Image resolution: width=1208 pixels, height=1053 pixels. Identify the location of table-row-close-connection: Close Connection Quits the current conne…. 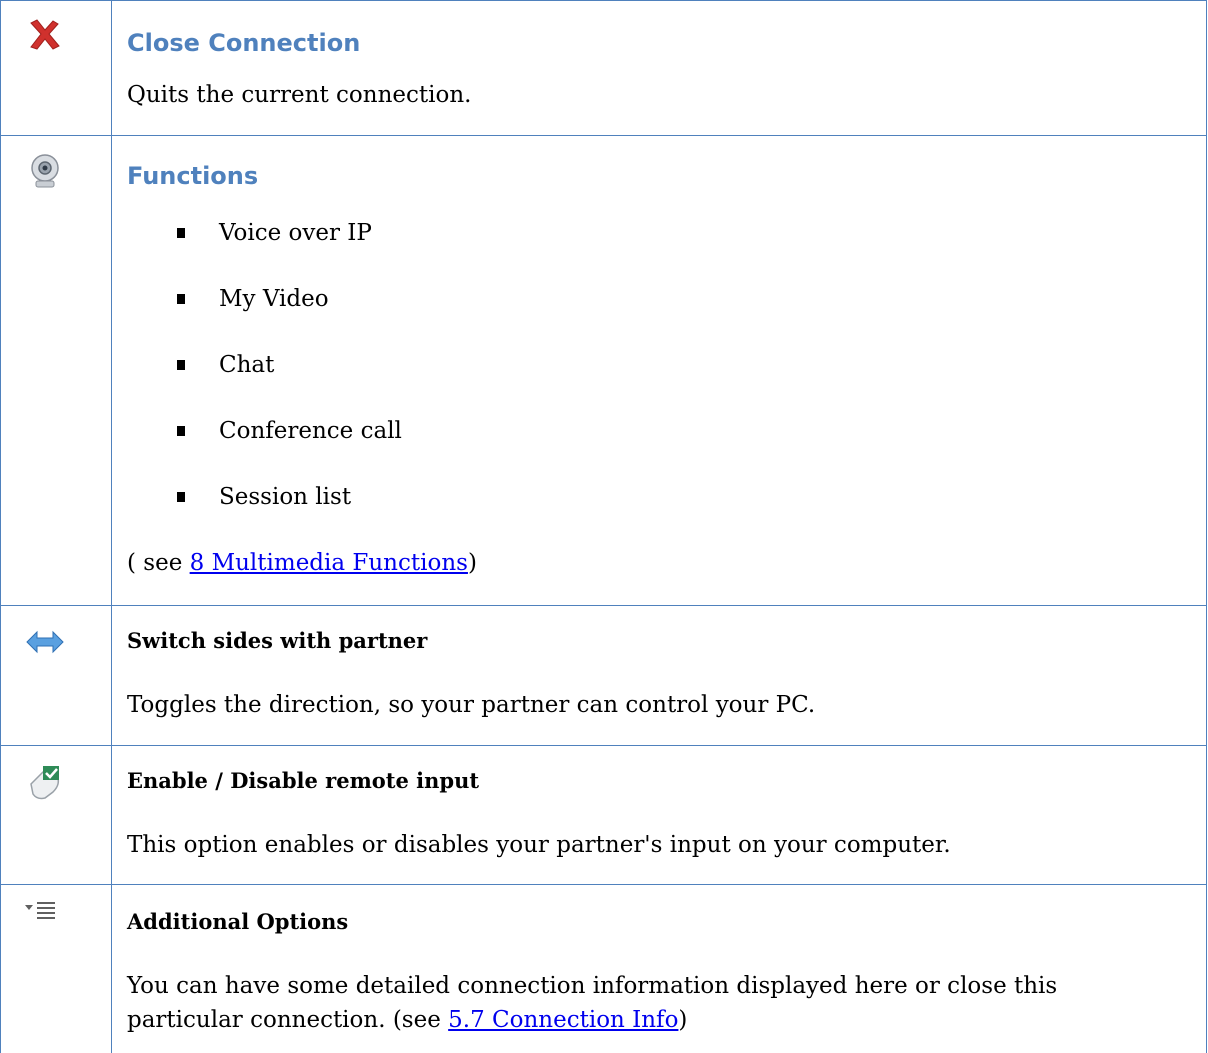
(603, 68).